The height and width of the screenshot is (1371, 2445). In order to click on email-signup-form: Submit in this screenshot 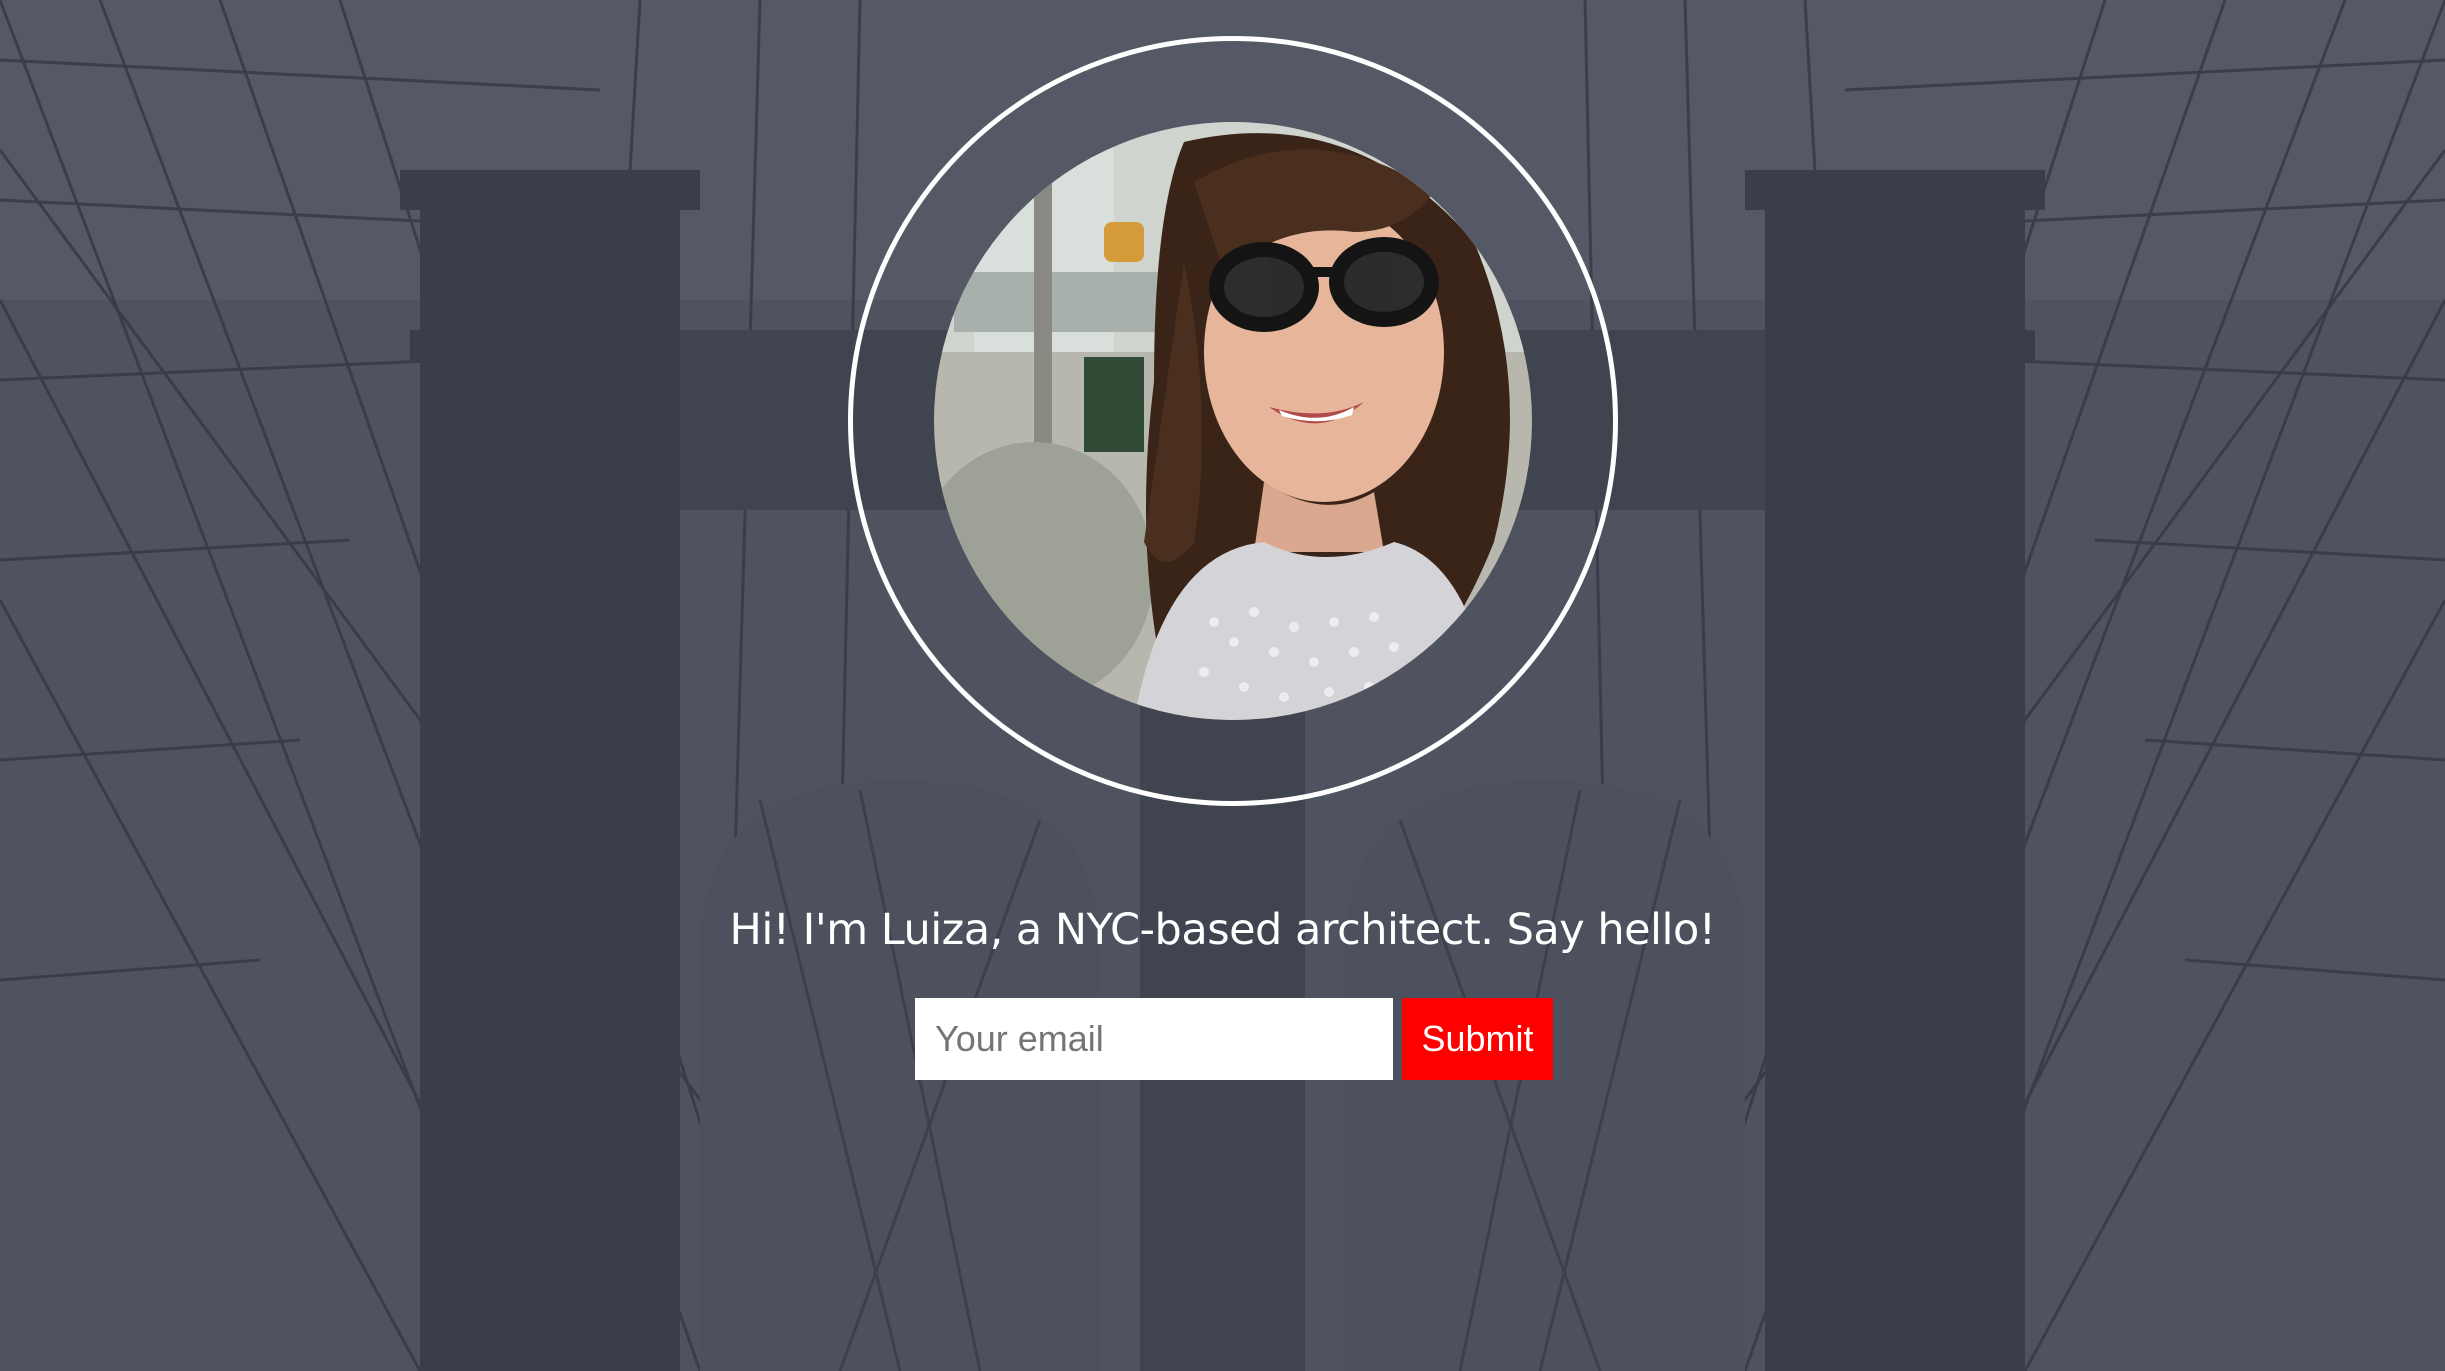, I will do `click(1234, 1039)`.